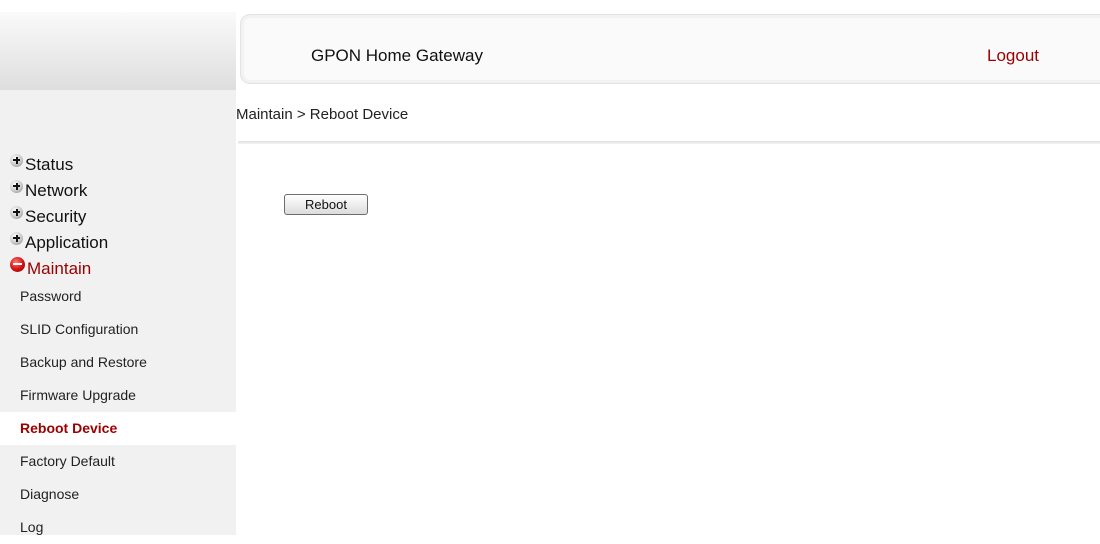 This screenshot has height=544, width=1100. I want to click on reboot-button: Reboot, so click(326, 204).